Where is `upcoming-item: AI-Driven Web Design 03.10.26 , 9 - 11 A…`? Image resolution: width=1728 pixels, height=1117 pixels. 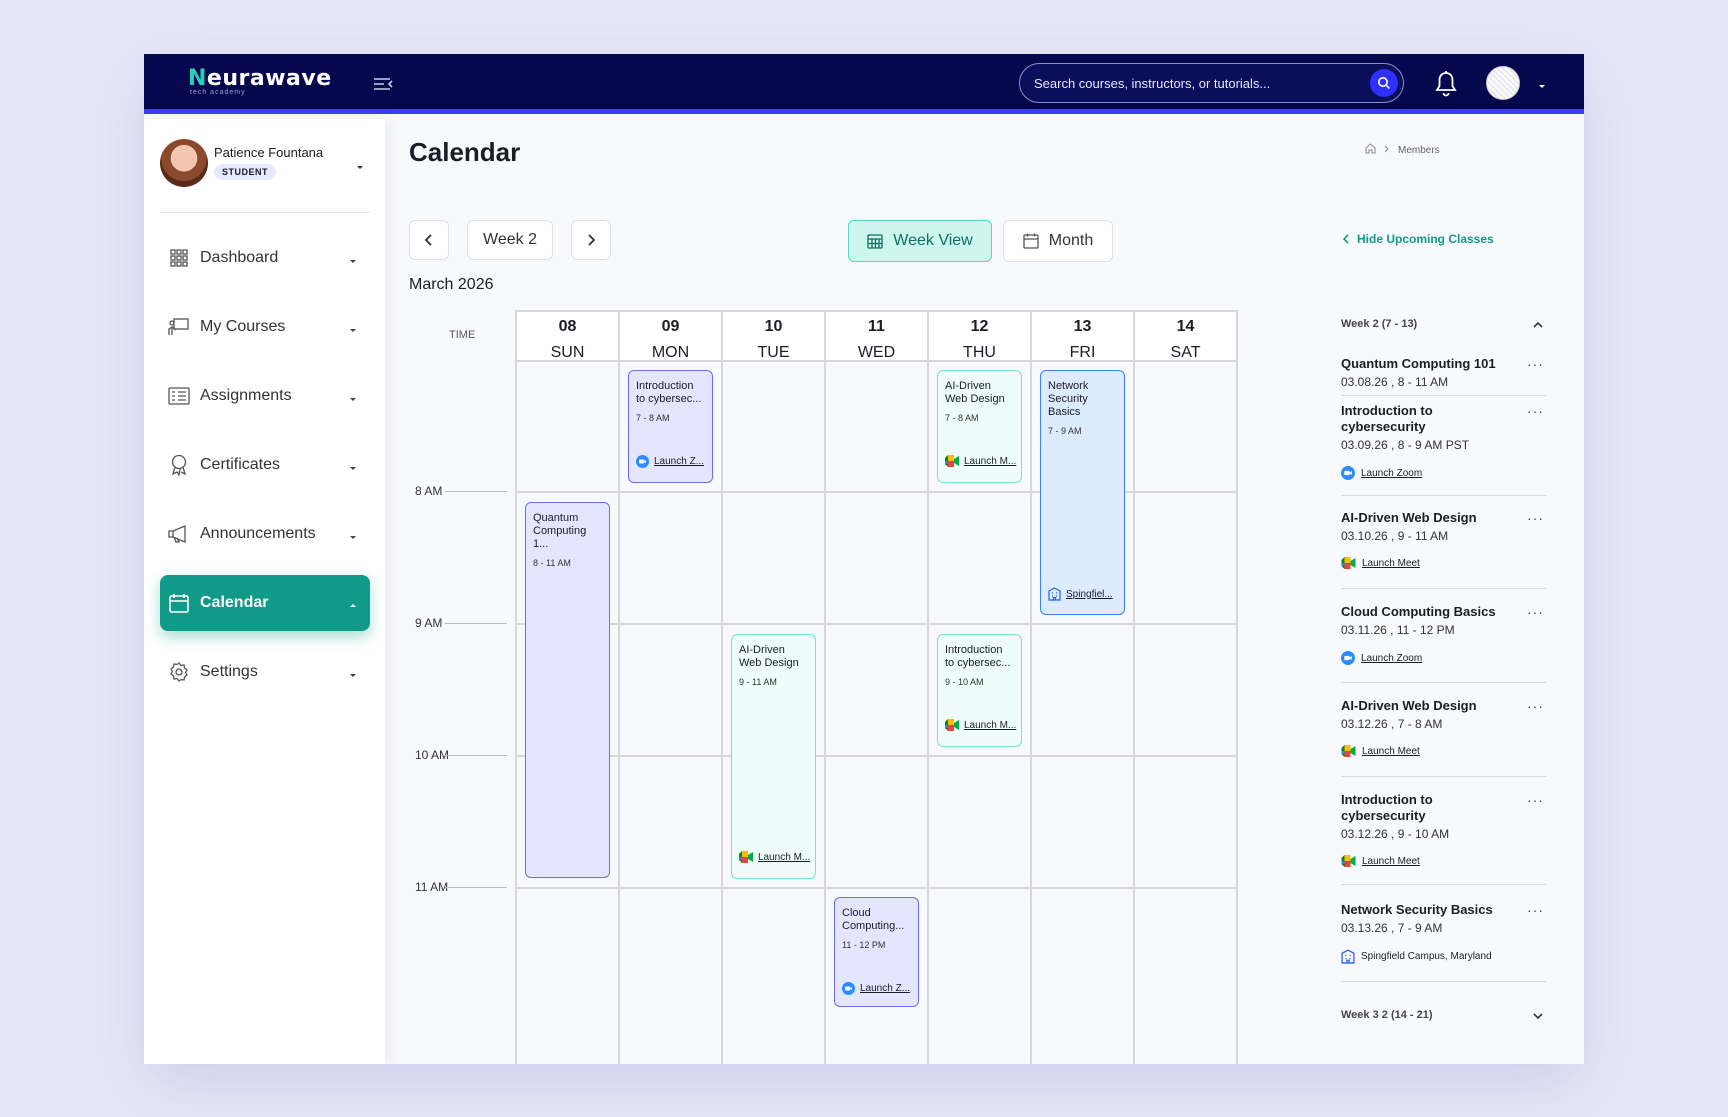 upcoming-item: AI-Driven Web Design 03.10.26 , 9 - 11 A… is located at coordinates (1443, 549).